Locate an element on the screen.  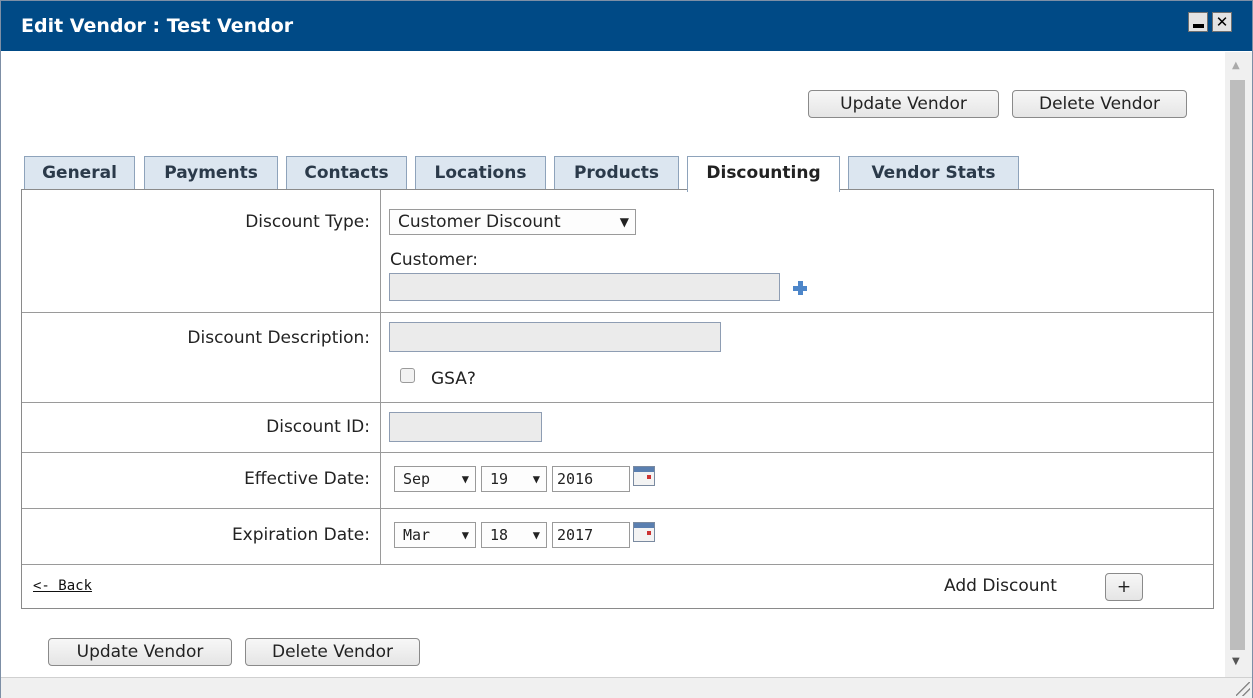
effective-month-value: Sep is located at coordinates (417, 479).